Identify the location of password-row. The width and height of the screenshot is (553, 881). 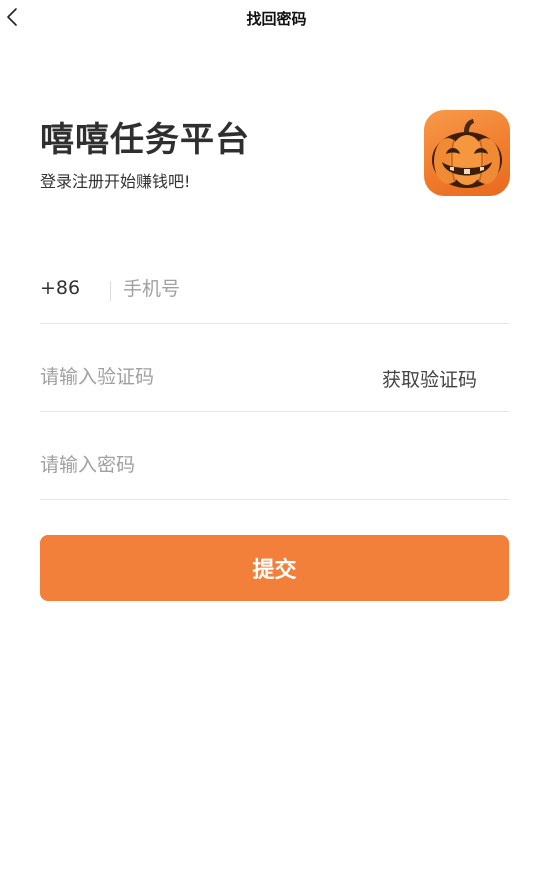
(274, 455).